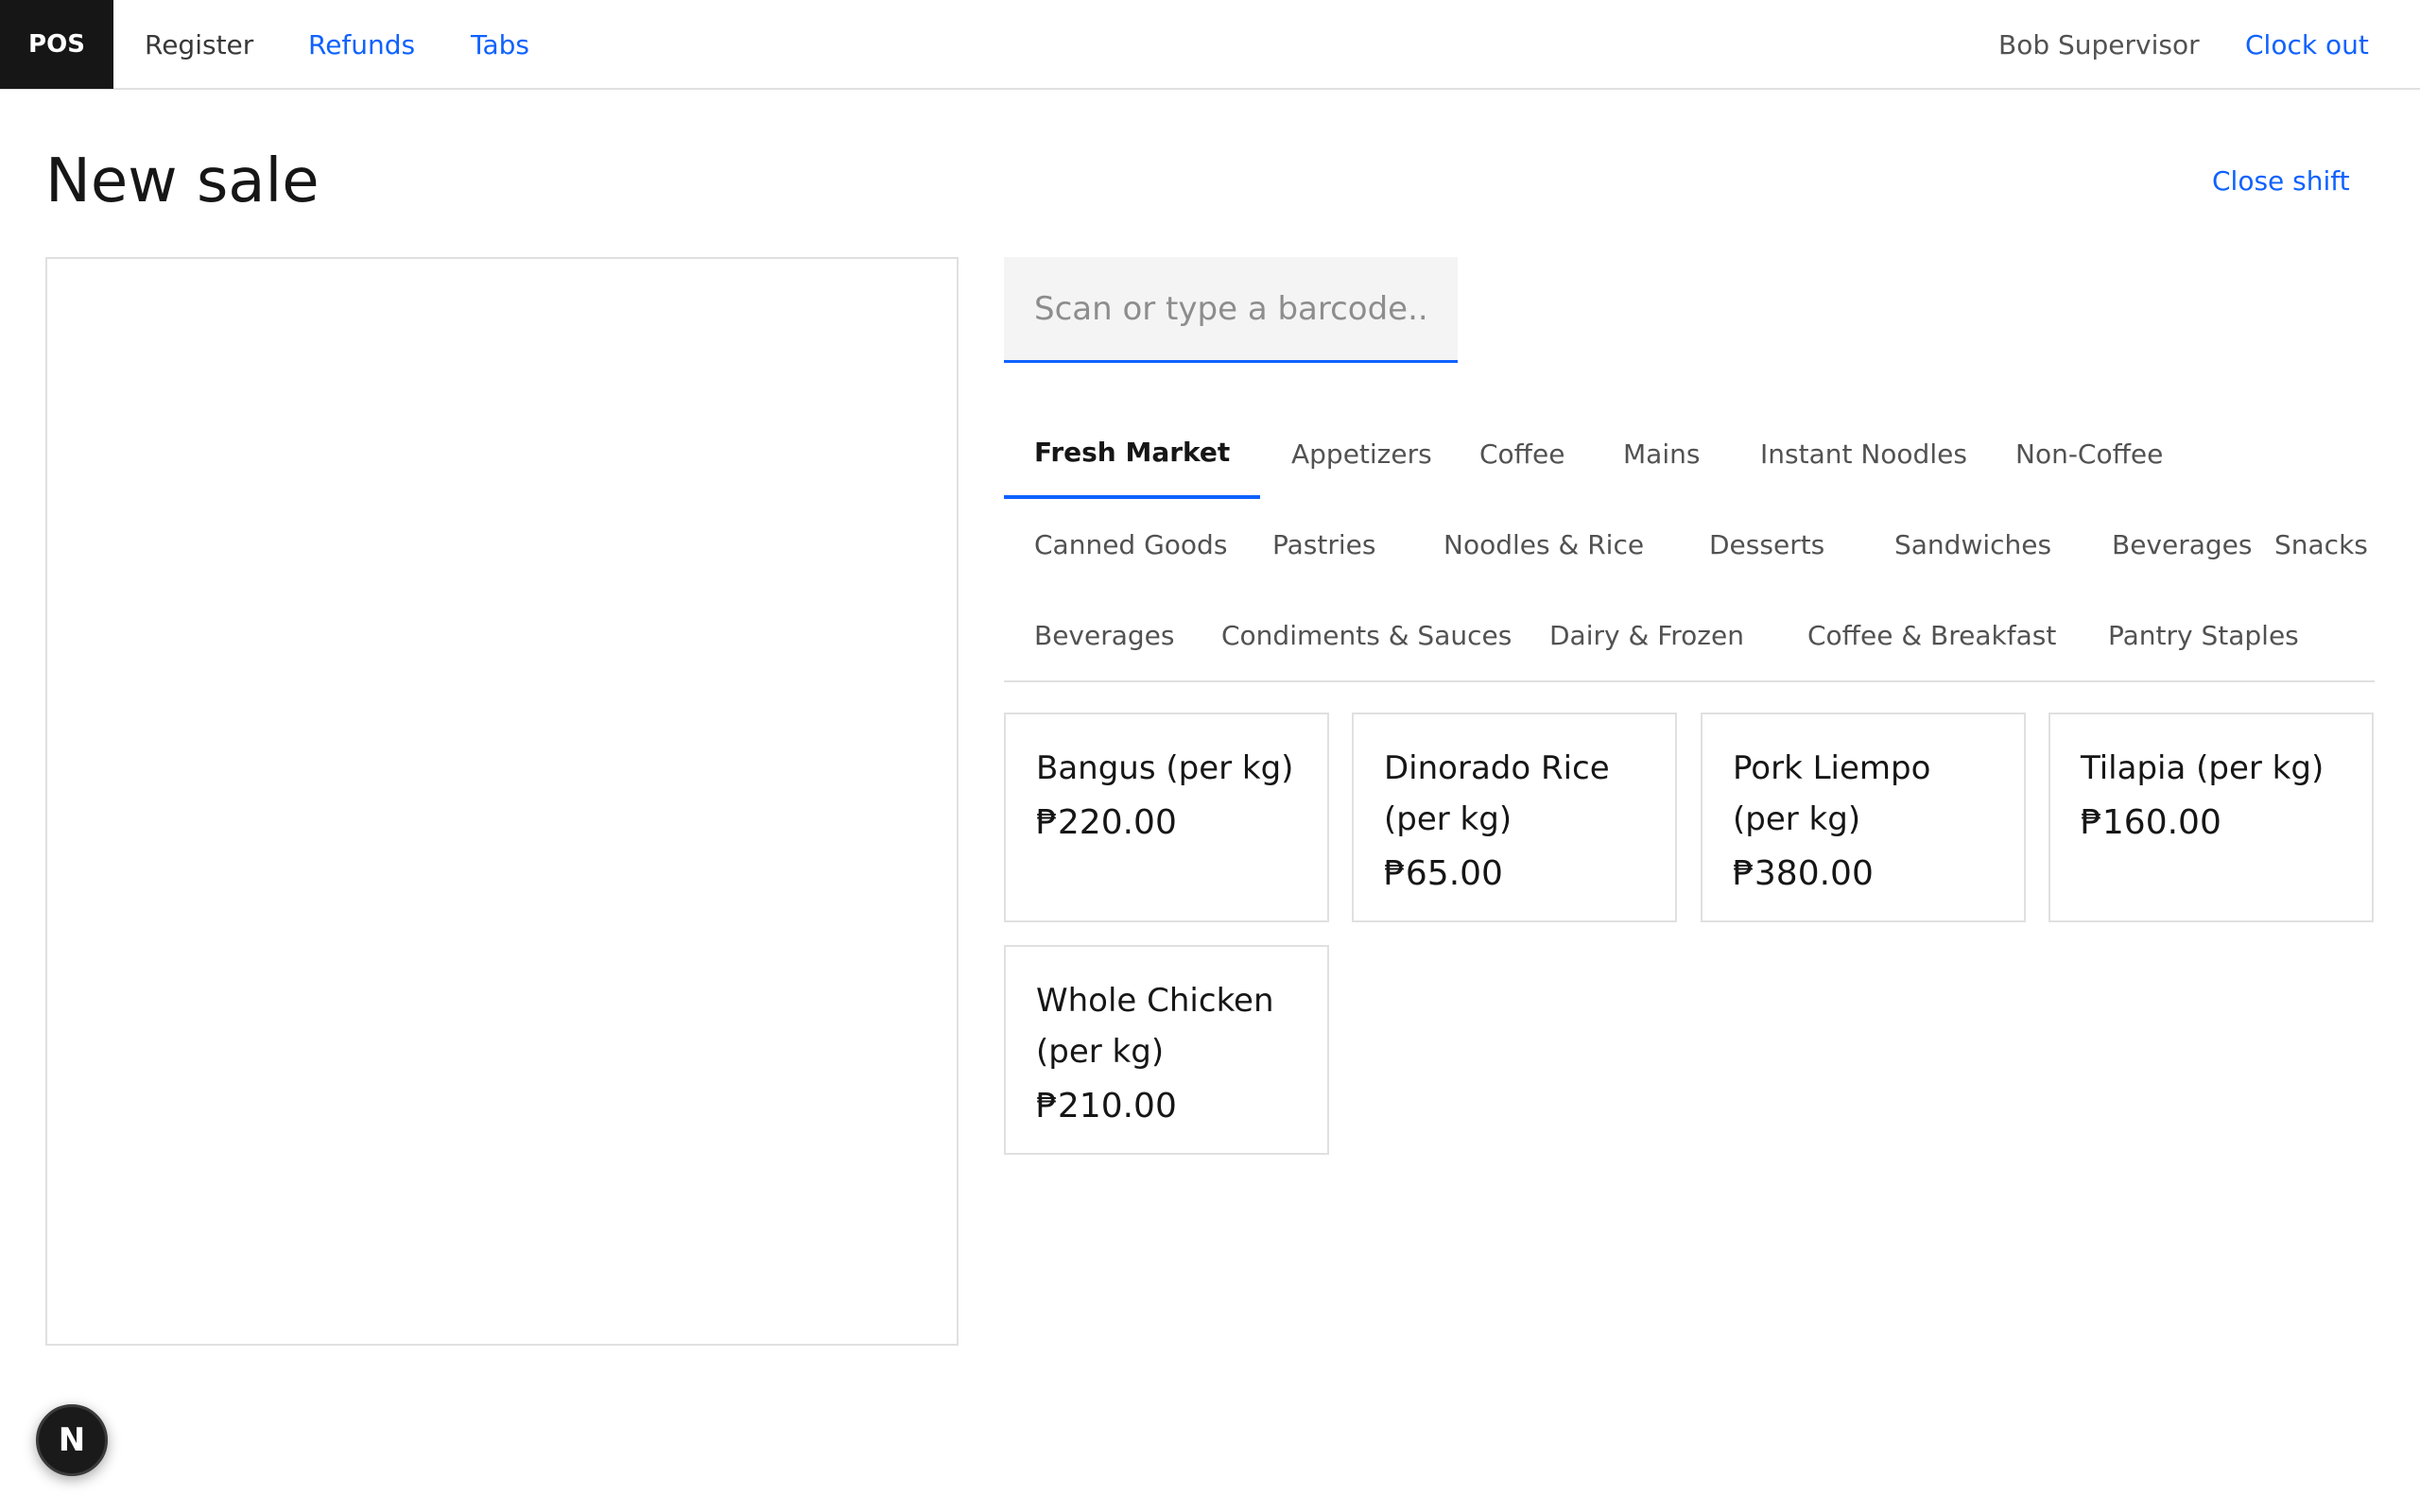 The height and width of the screenshot is (1512, 2420). I want to click on category-tab-pastries: Pastries, so click(1324, 544).